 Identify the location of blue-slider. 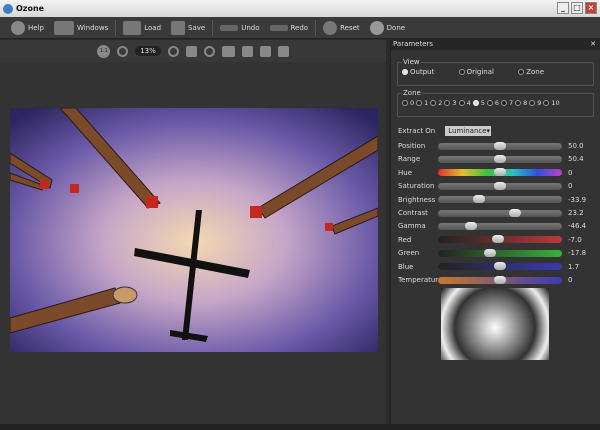
(500, 266).